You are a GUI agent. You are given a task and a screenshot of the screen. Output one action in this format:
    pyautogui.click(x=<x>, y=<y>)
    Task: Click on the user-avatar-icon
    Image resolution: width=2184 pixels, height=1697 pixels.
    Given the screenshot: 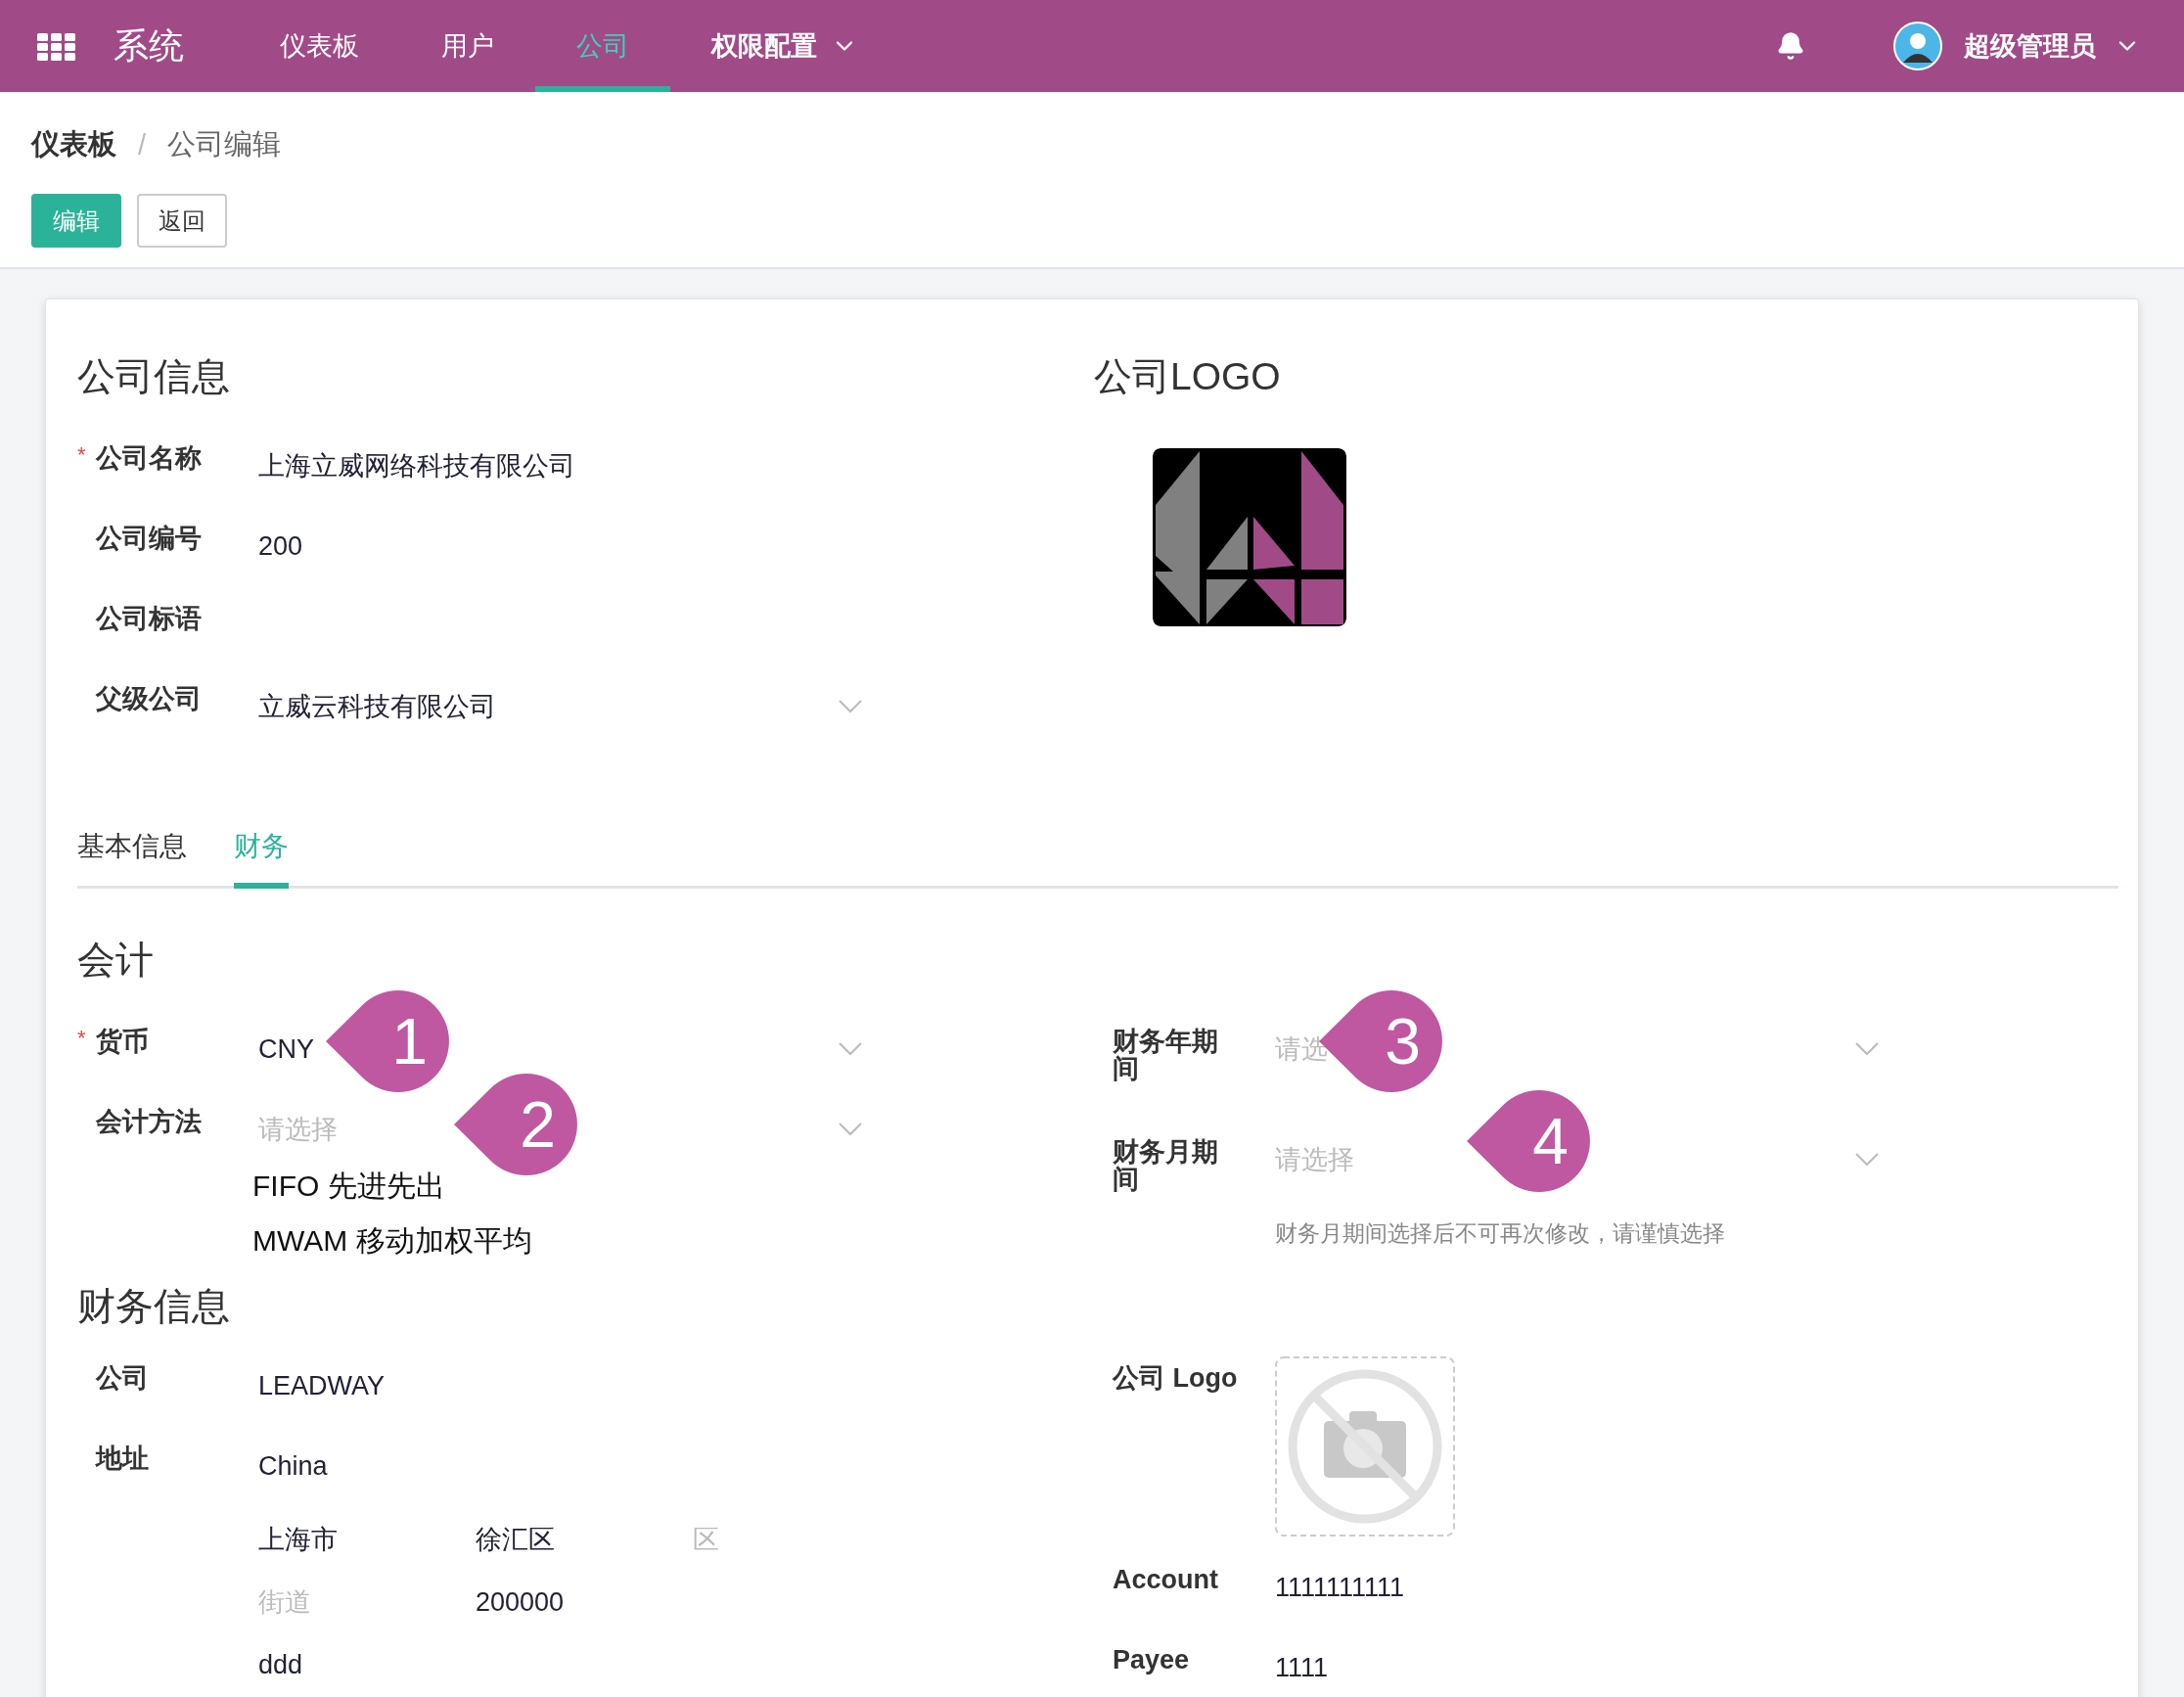 What is the action you would take?
    pyautogui.click(x=1917, y=46)
    